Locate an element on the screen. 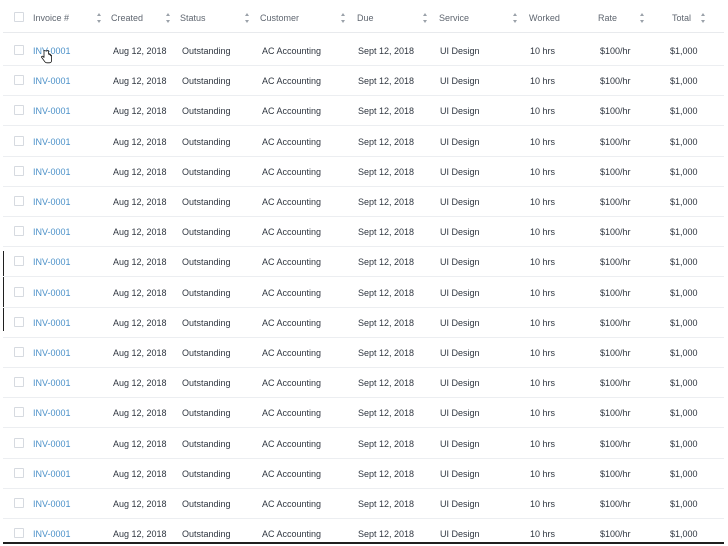 The height and width of the screenshot is (546, 728). header-status: Status is located at coordinates (193, 18).